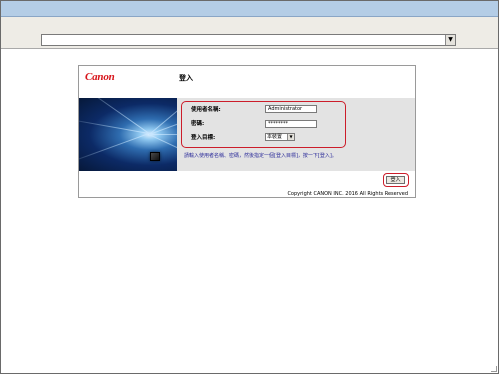 The height and width of the screenshot is (374, 499). I want to click on password-label: 密碼:, so click(198, 124).